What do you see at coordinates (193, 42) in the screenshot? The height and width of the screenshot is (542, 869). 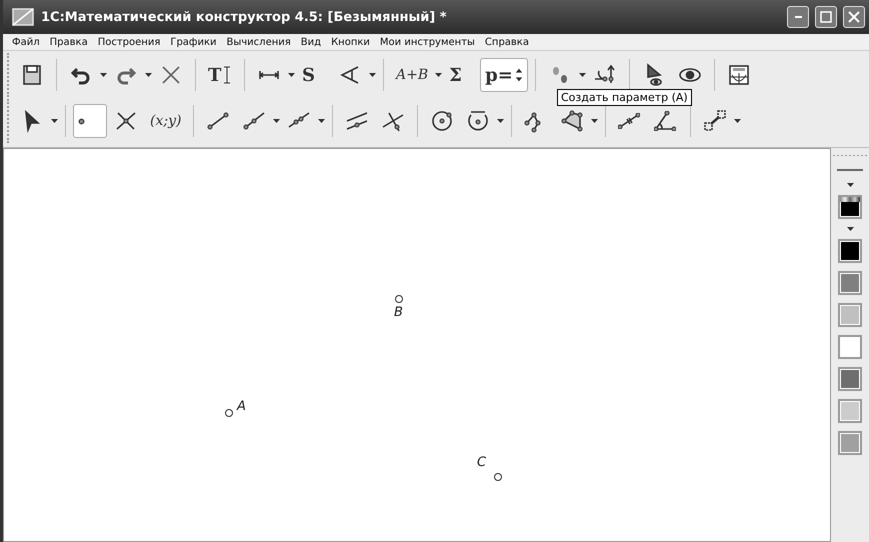 I see `menu-item: Графики` at bounding box center [193, 42].